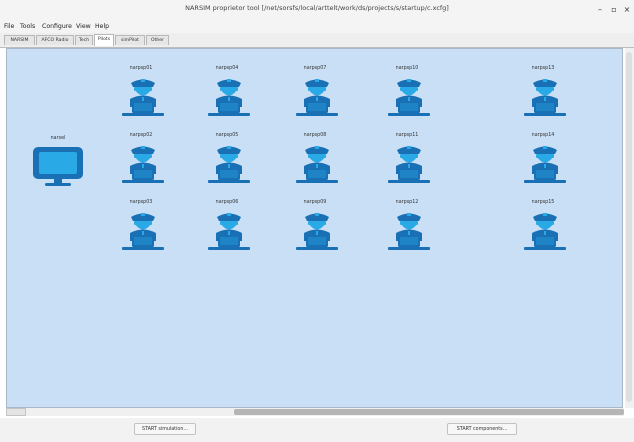 This screenshot has height=442, width=634. I want to click on pilot-node-narpsp10: narpsp10, so click(409, 92).